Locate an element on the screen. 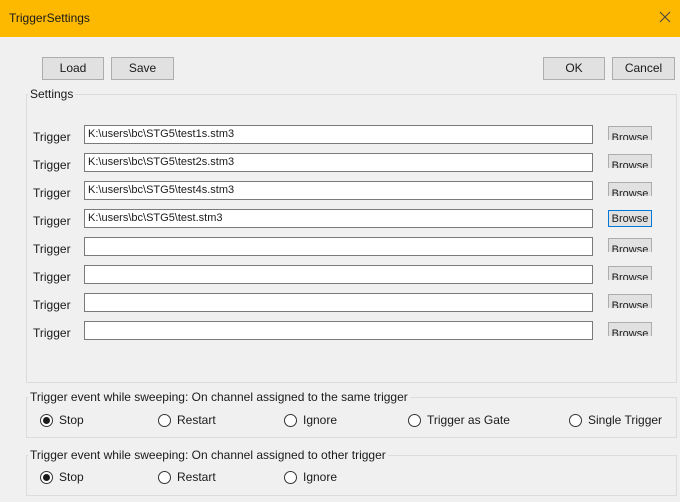  save-button: Save is located at coordinates (142, 68).